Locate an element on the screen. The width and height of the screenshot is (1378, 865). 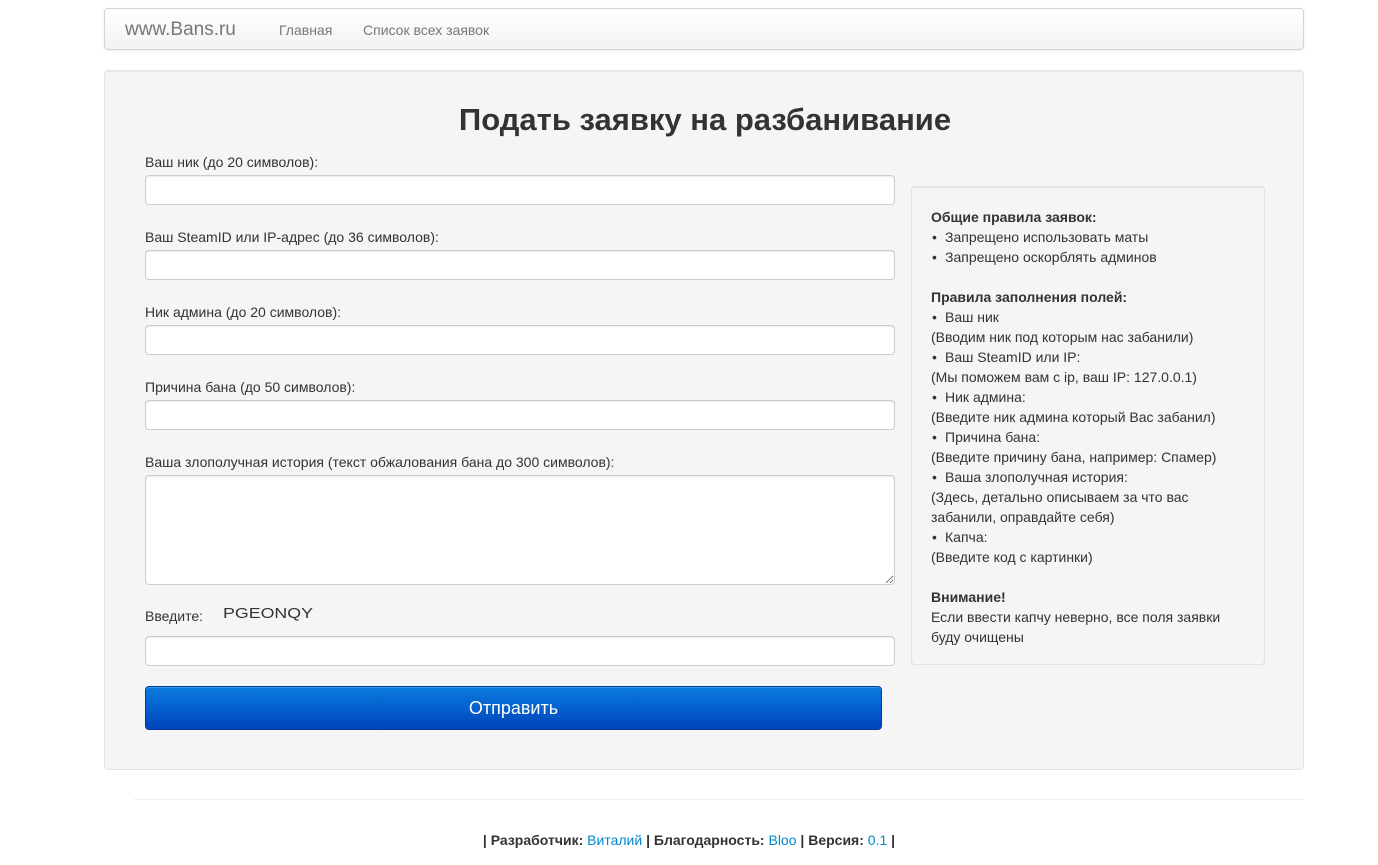
field-rule-name: Причина бана: is located at coordinates (1088, 437).